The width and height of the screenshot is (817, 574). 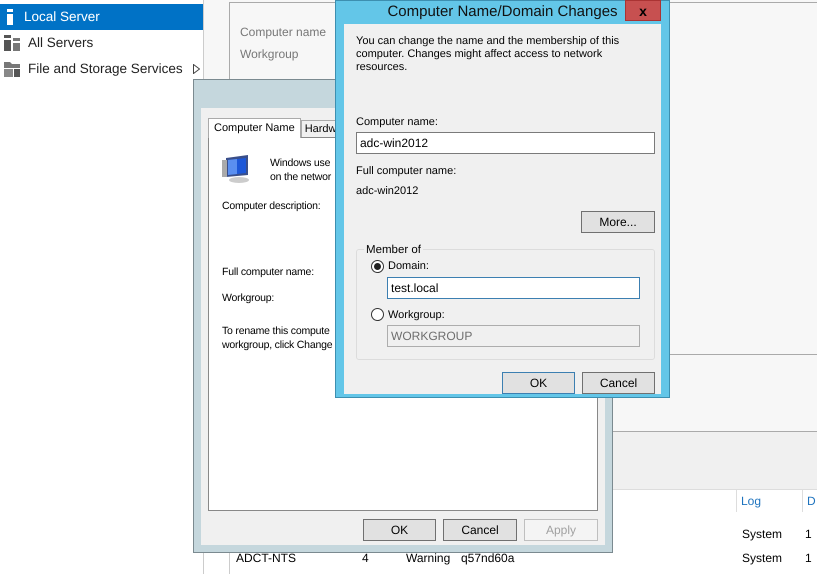 I want to click on expand-arrow-icon, so click(x=196, y=69).